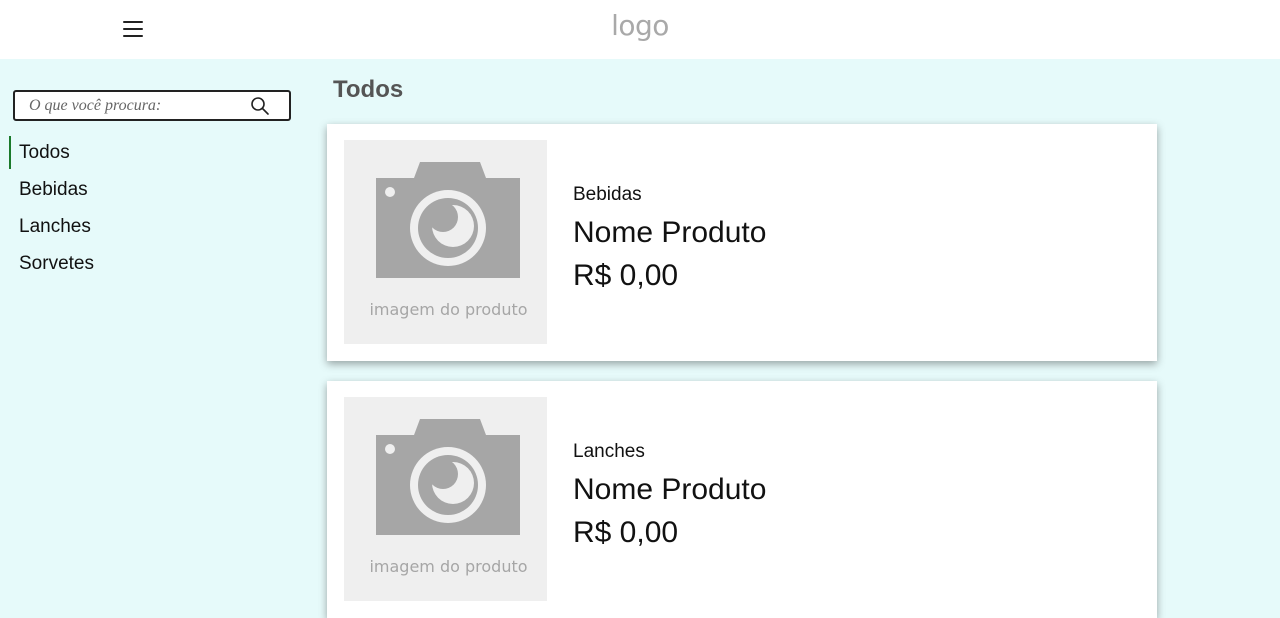  What do you see at coordinates (53, 189) in the screenshot?
I see `sidebar-item-label: Bebidas` at bounding box center [53, 189].